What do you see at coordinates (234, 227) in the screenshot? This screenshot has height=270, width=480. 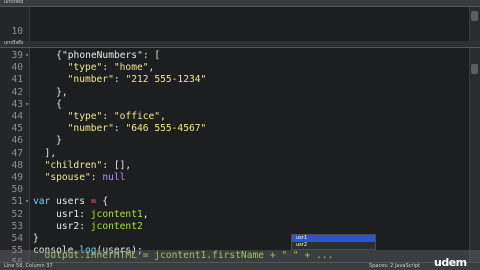 I see `code-line: 53 usr2: jcontent2` at bounding box center [234, 227].